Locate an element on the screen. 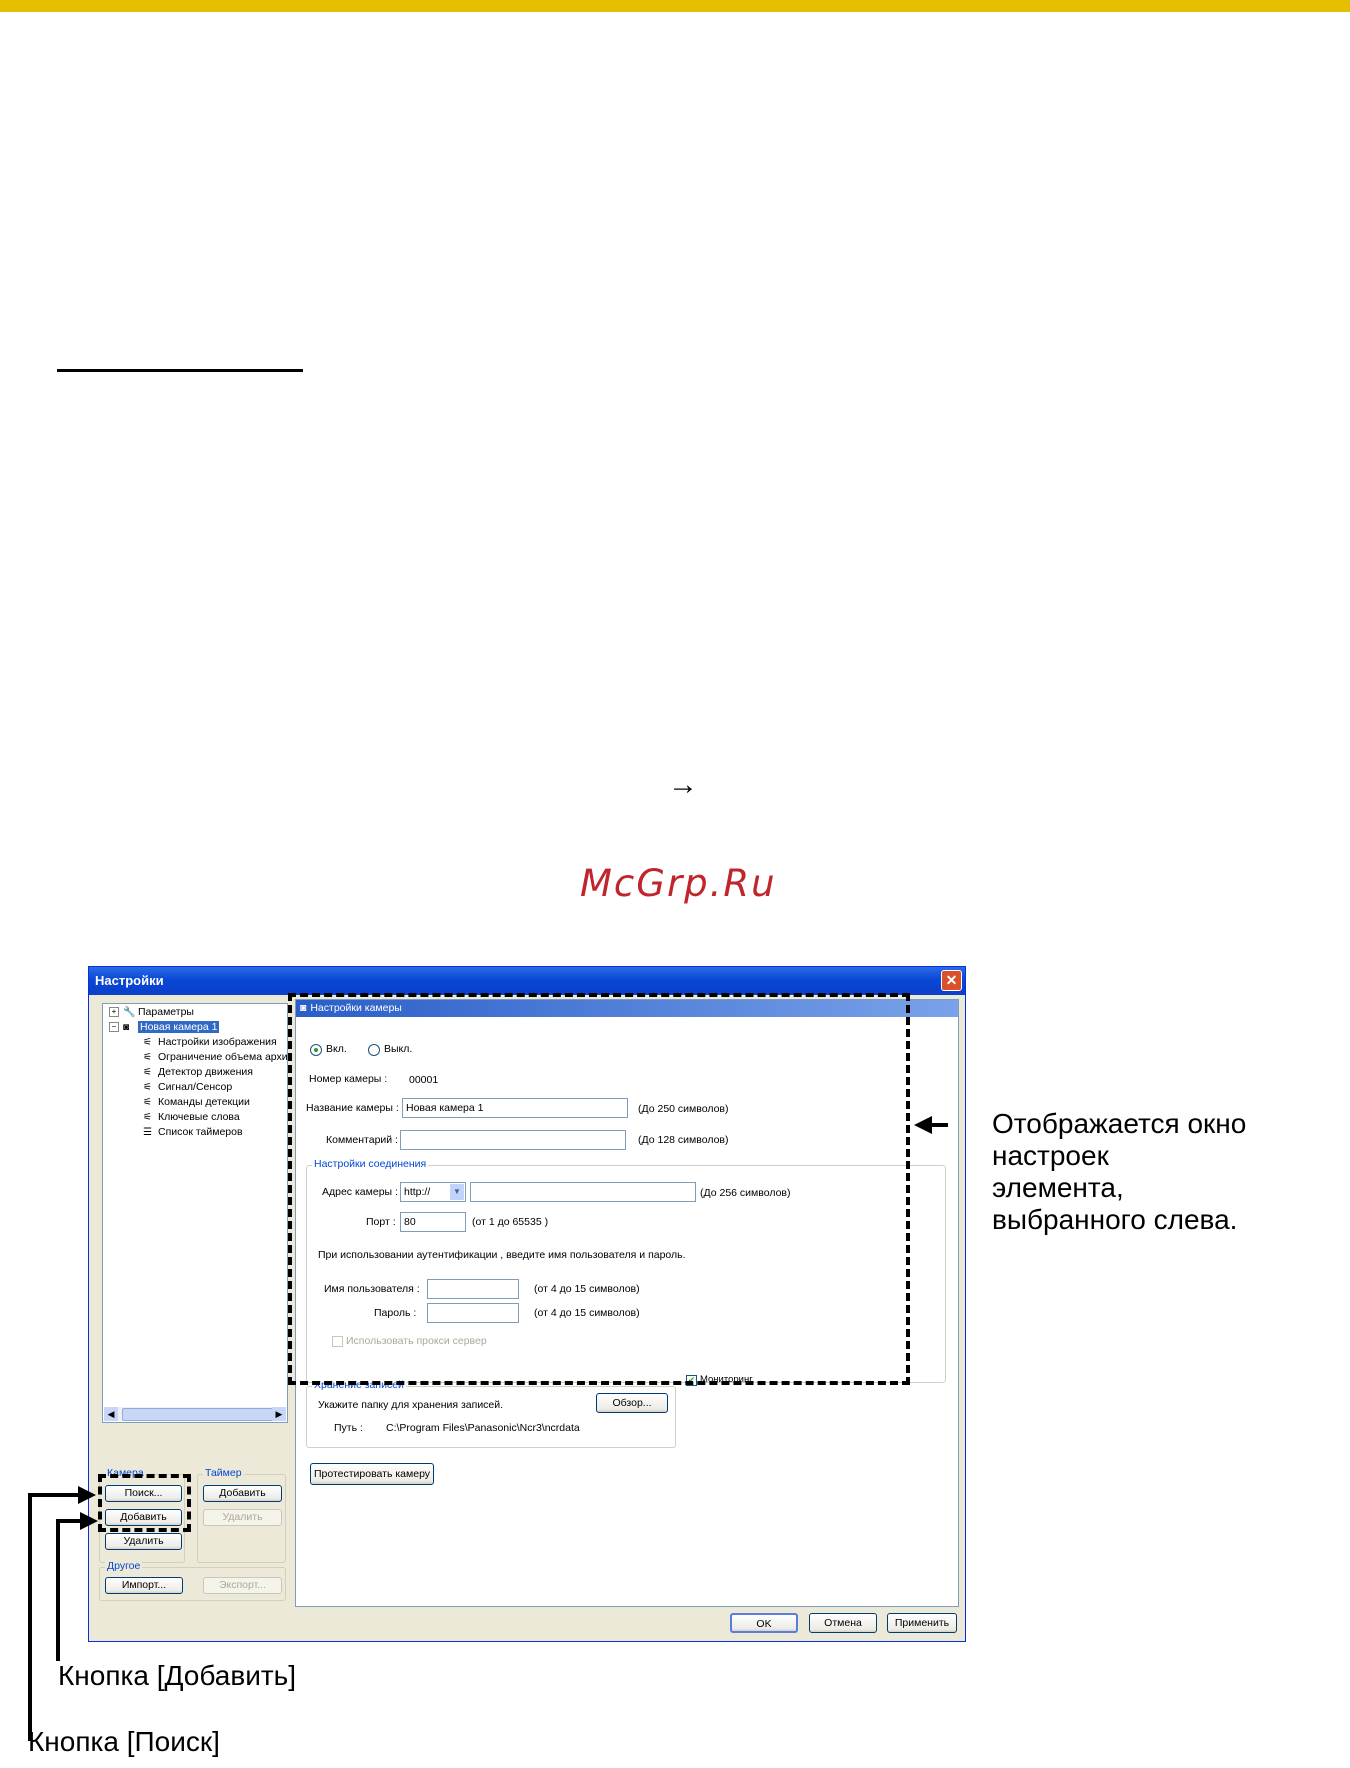 Image resolution: width=1350 pixels, height=1768 pixels. search-callout-horizontal-line is located at coordinates (53, 1495).